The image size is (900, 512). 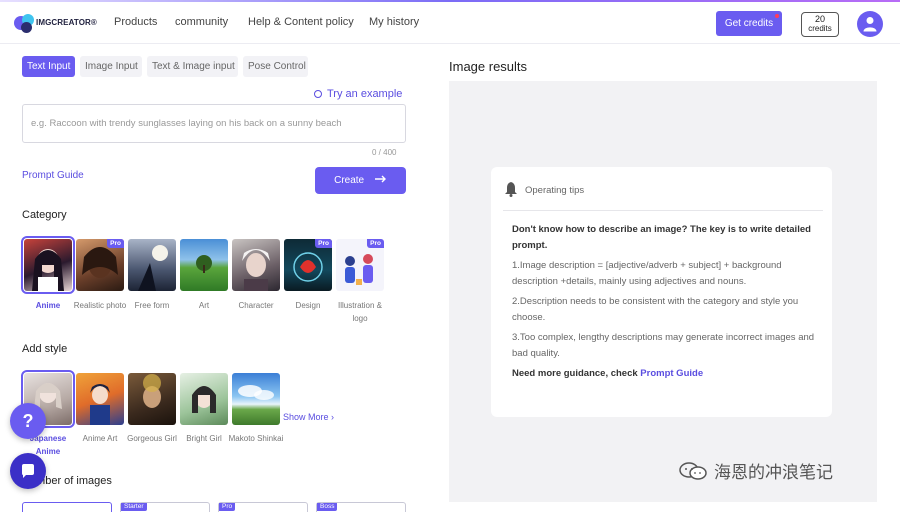 I want to click on tab-text-image-input: Text & Image input, so click(x=192, y=66).